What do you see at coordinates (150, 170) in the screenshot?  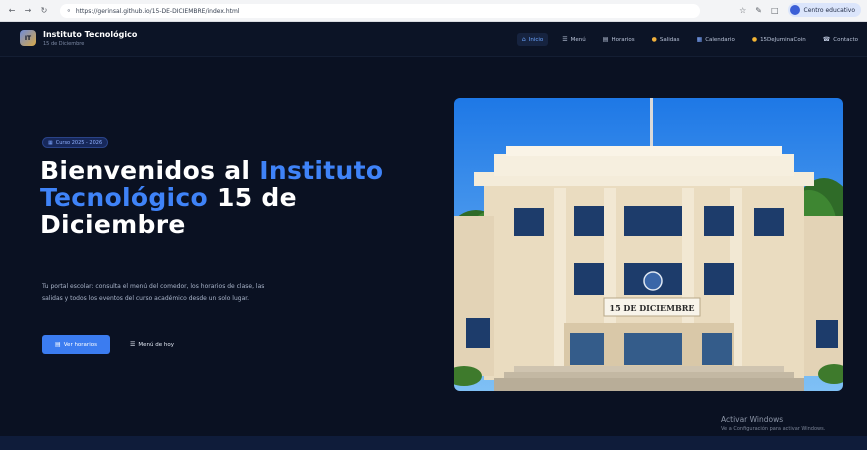 I see `hero-title-part1: Bienvenidos al` at bounding box center [150, 170].